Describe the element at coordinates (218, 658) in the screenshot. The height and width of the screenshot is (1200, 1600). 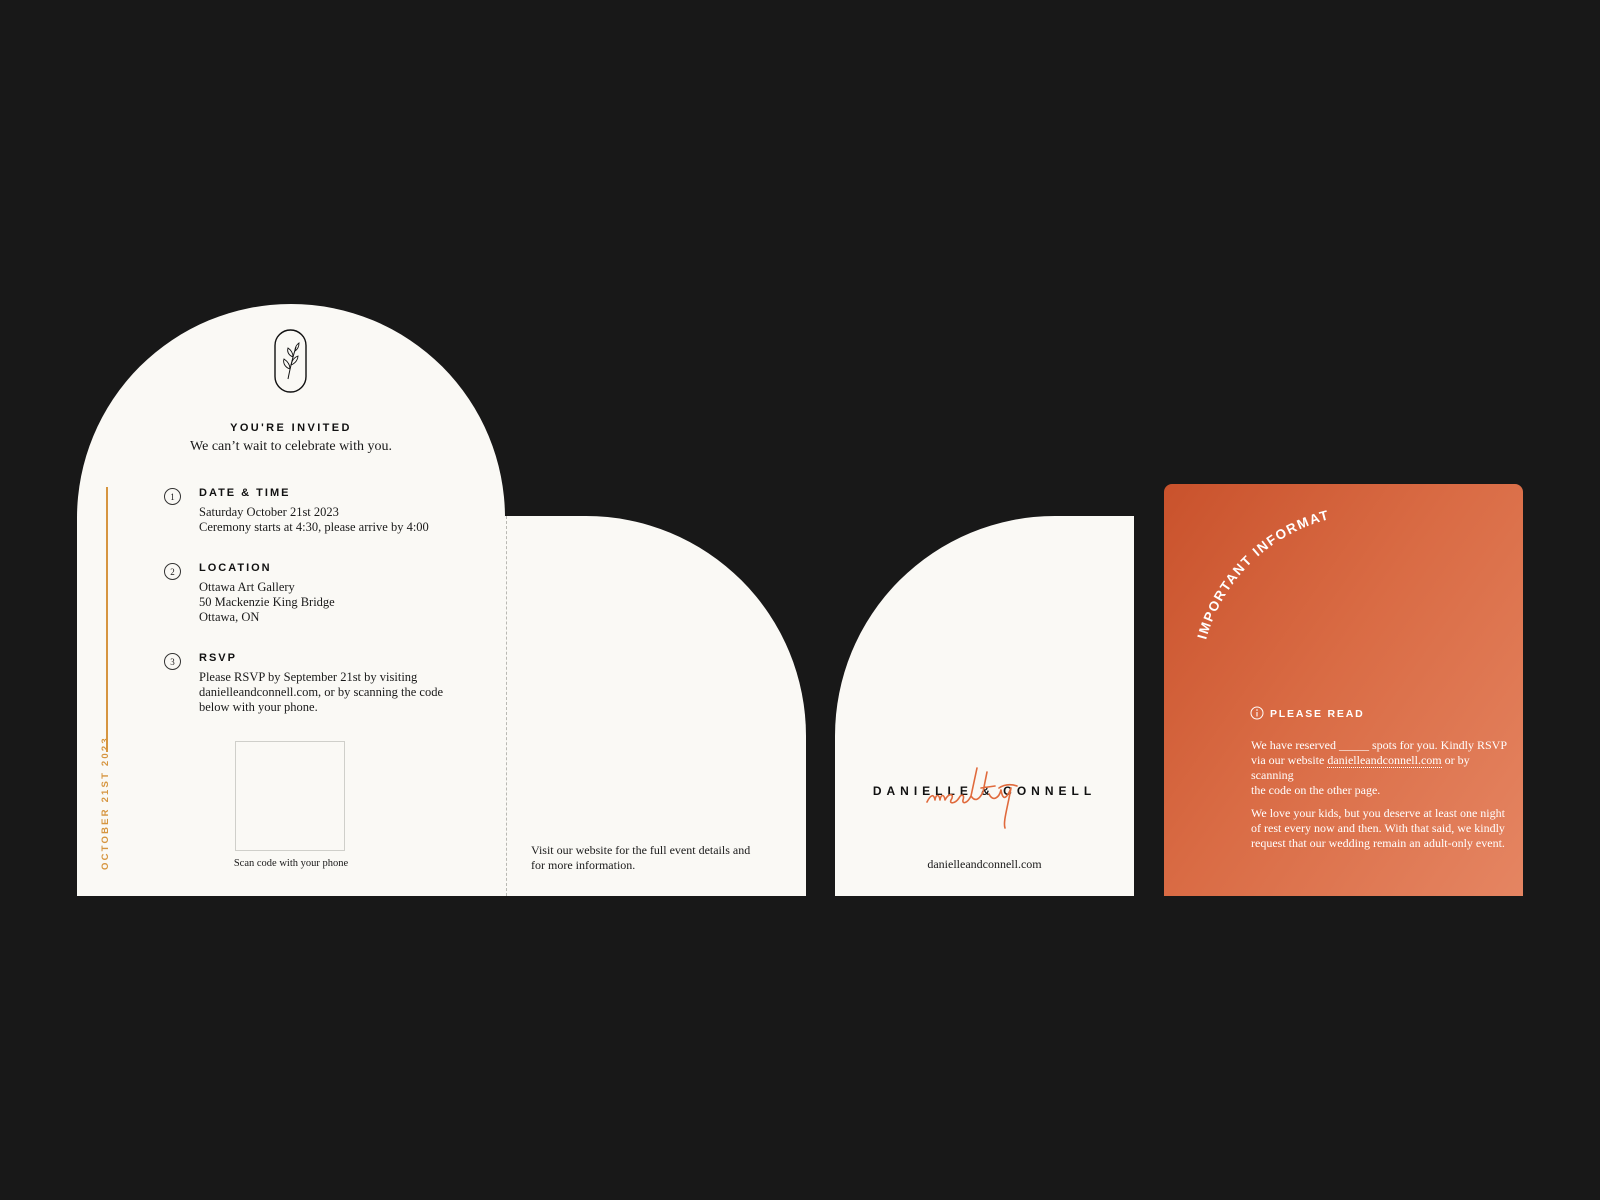
I see `section-title-rsvp: RSVP` at that location.